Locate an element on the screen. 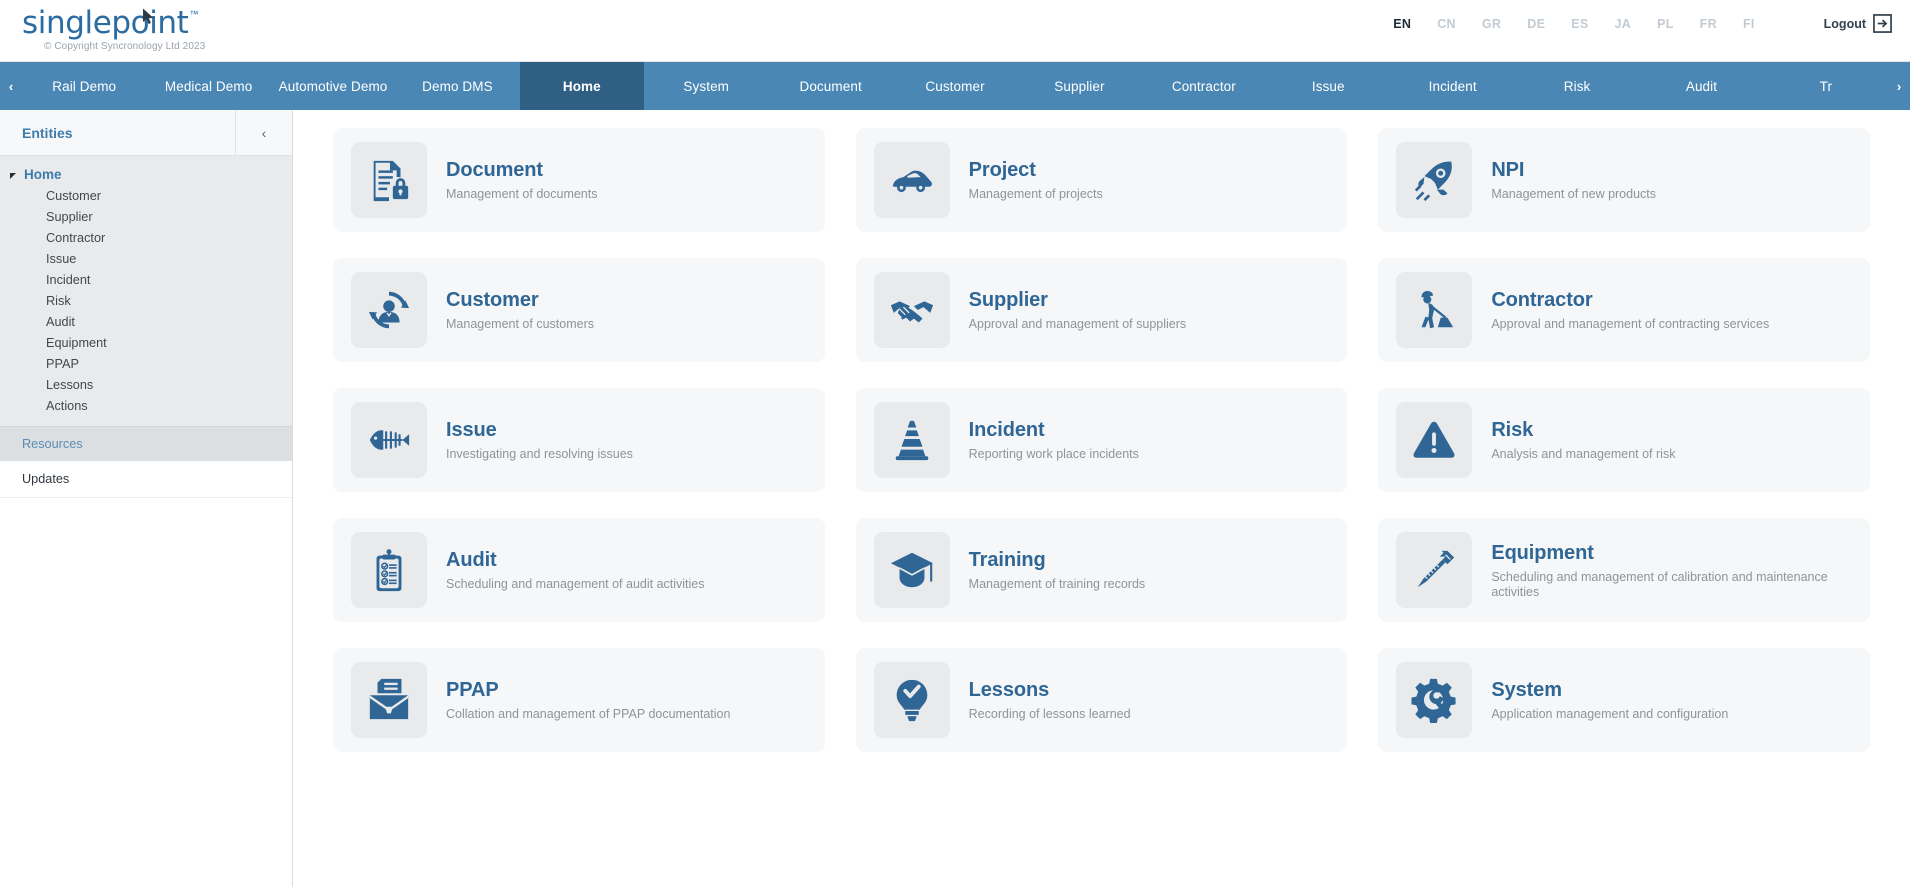 Image resolution: width=1910 pixels, height=887 pixels. card-title: Incident is located at coordinates (1006, 430).